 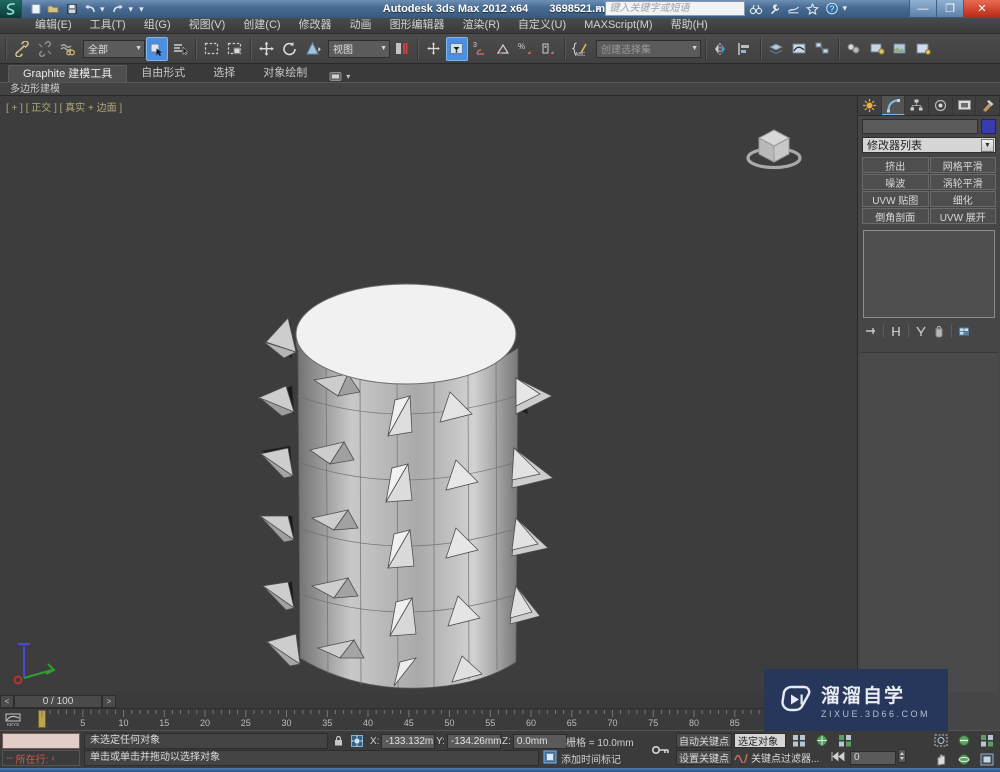 I want to click on wrench-icon, so click(x=774, y=8).